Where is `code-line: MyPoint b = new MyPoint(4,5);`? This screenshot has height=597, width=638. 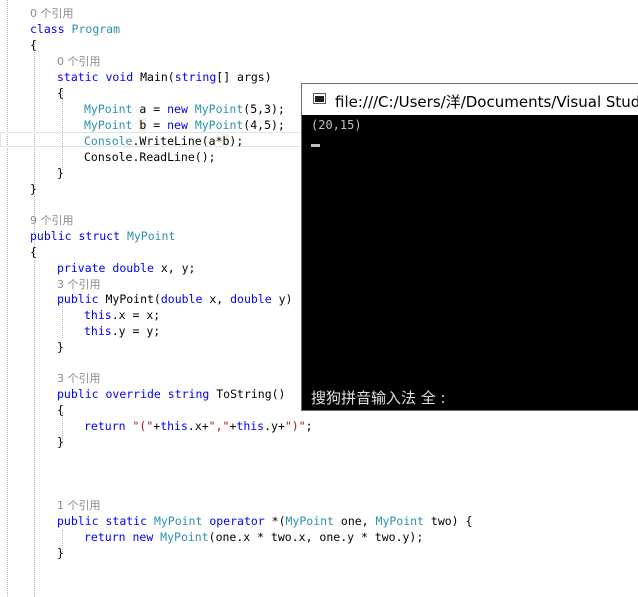 code-line: MyPoint b = new MyPoint(4,5); is located at coordinates (184, 125).